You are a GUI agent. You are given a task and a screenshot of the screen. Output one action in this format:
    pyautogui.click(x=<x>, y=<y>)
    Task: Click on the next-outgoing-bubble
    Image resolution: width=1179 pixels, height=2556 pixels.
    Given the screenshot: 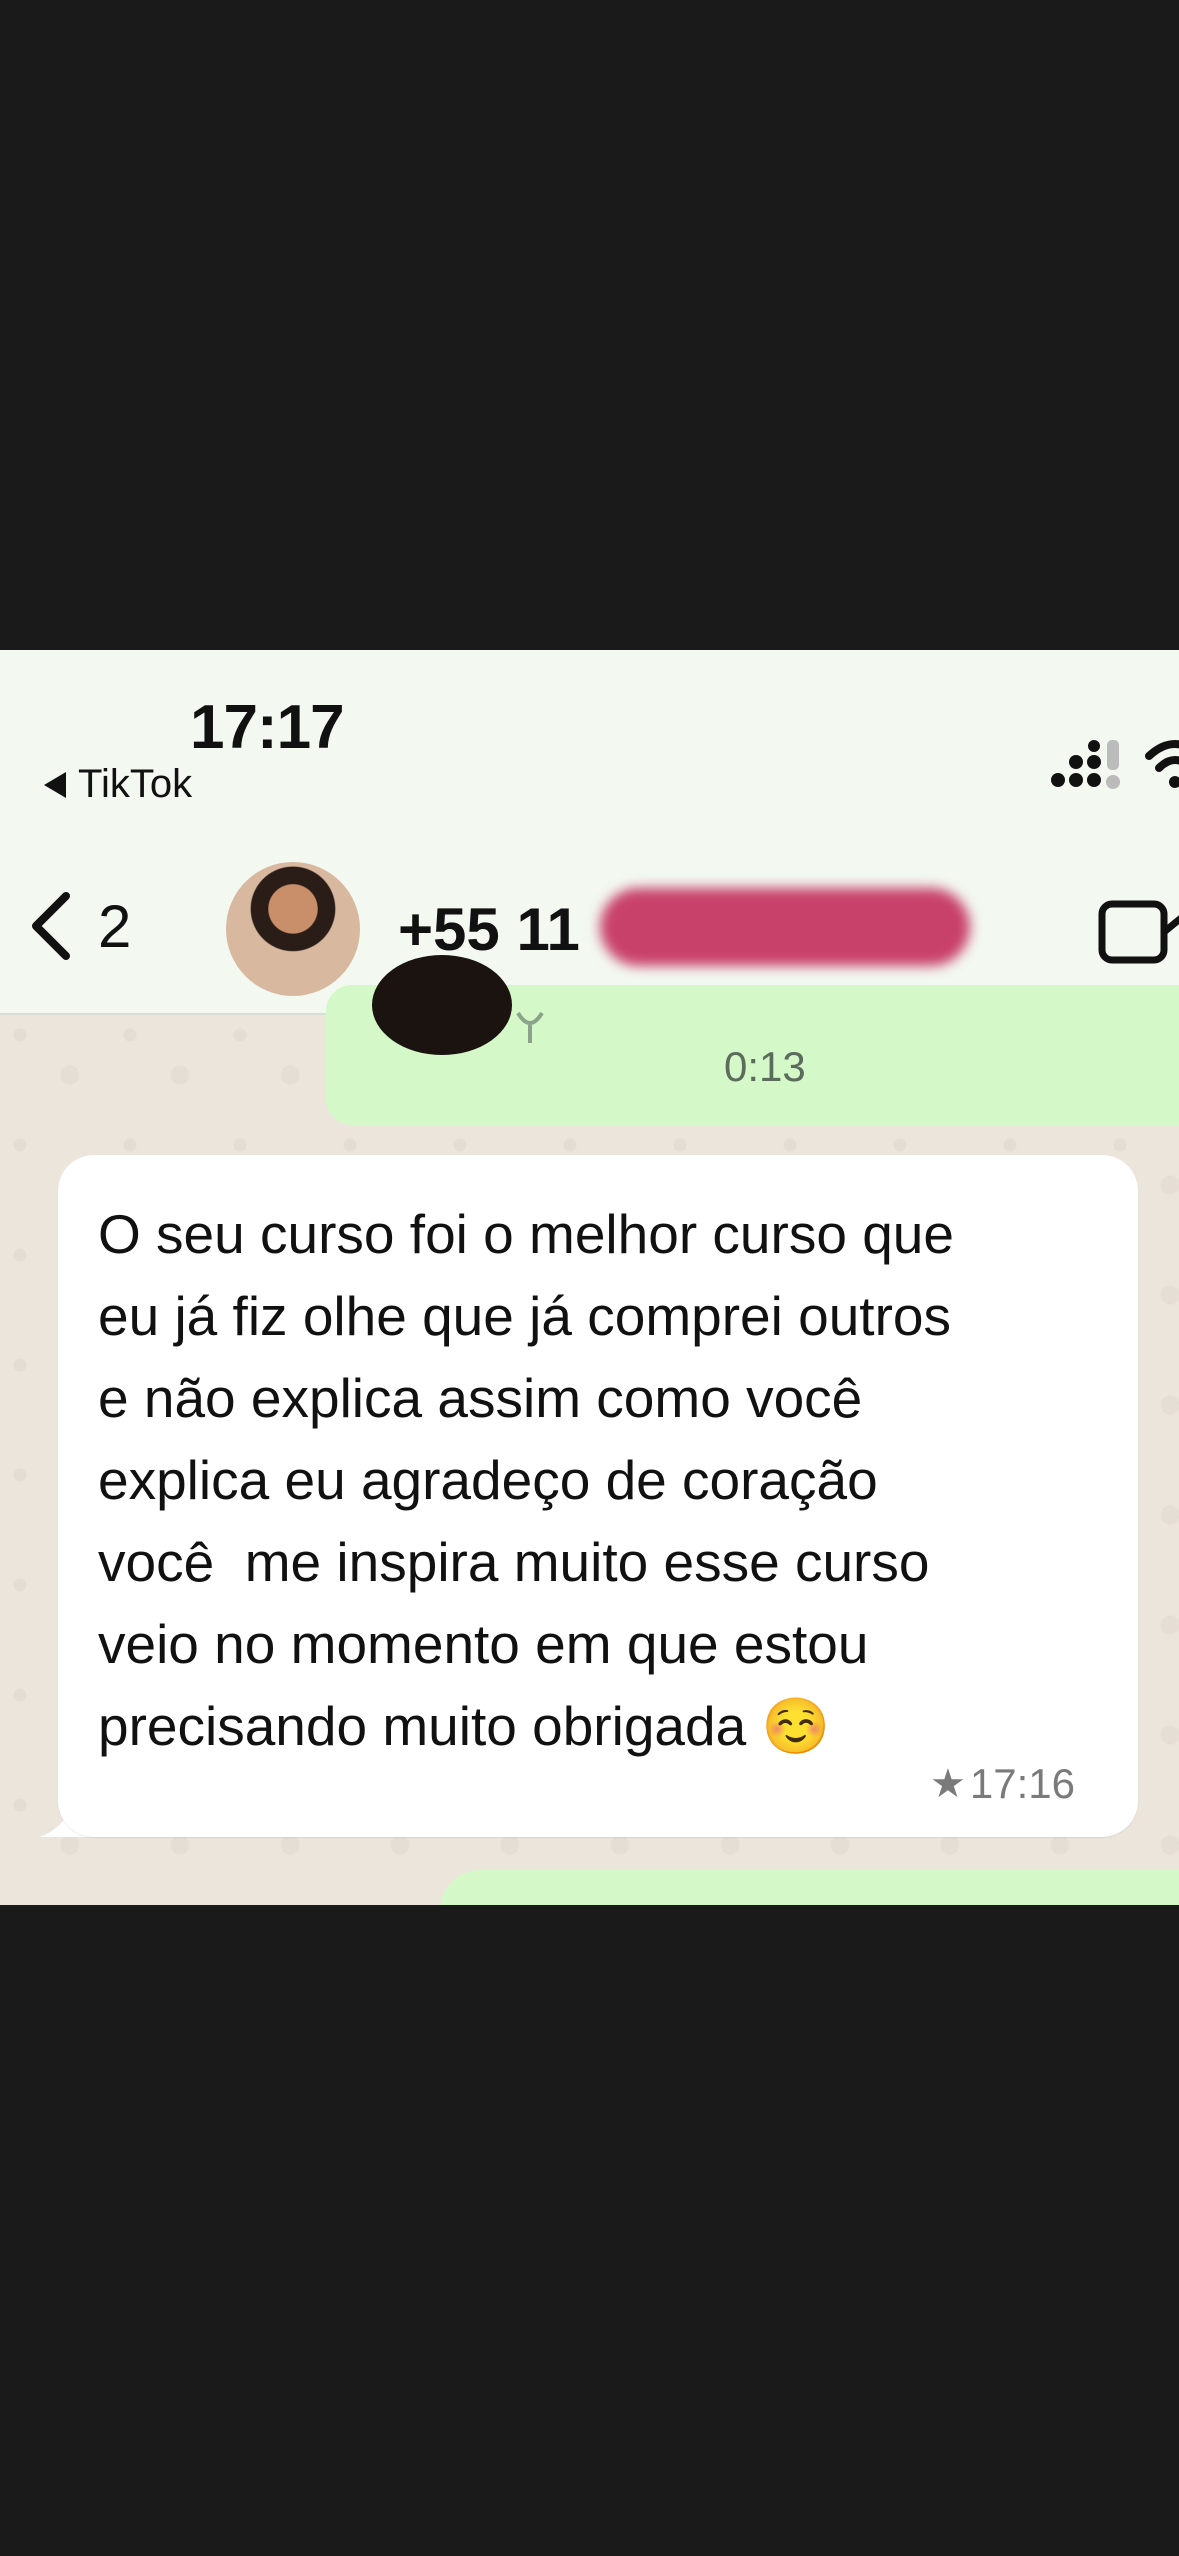 What is the action you would take?
    pyautogui.click(x=809, y=1887)
    